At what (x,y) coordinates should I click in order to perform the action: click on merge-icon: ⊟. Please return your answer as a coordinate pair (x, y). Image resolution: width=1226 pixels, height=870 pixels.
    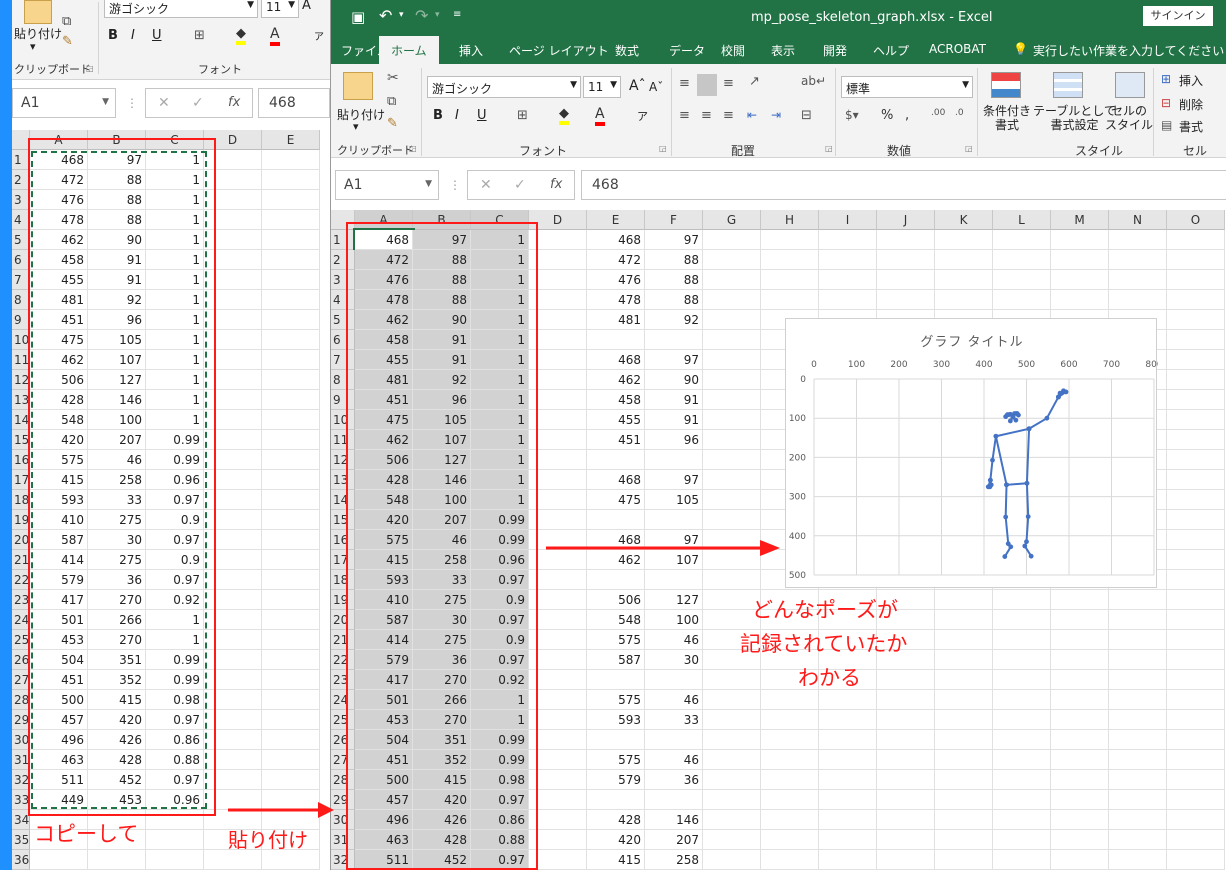
    Looking at the image, I should click on (806, 115).